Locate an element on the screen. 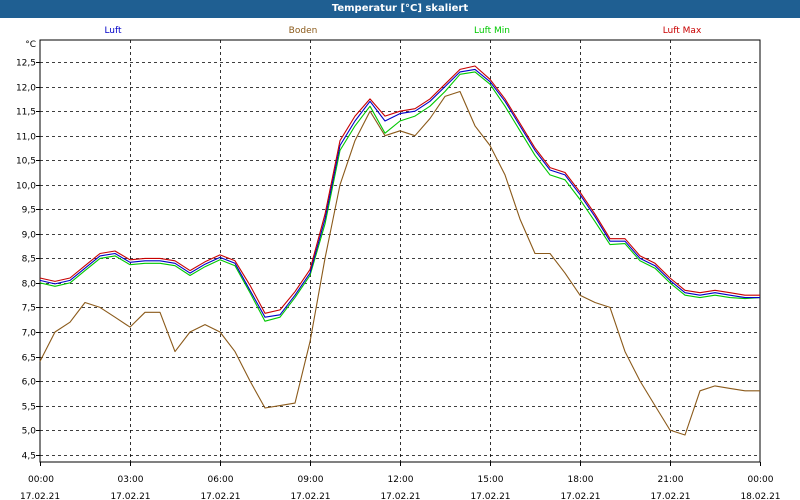 This screenshot has height=500, width=800. y-tick-label: 6,0 is located at coordinates (29, 383).